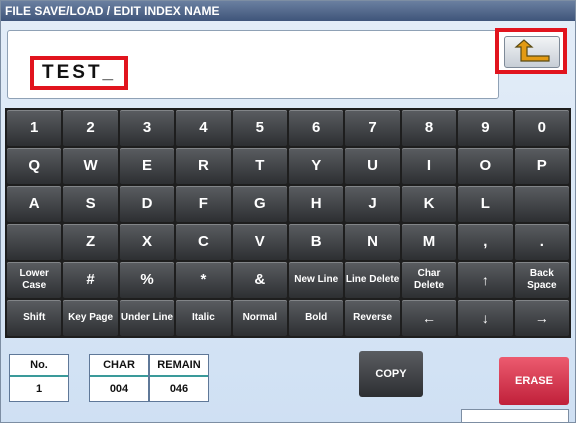 The image size is (576, 423). Describe the element at coordinates (372, 280) in the screenshot. I see `key-line-delete: Line Delete` at that location.